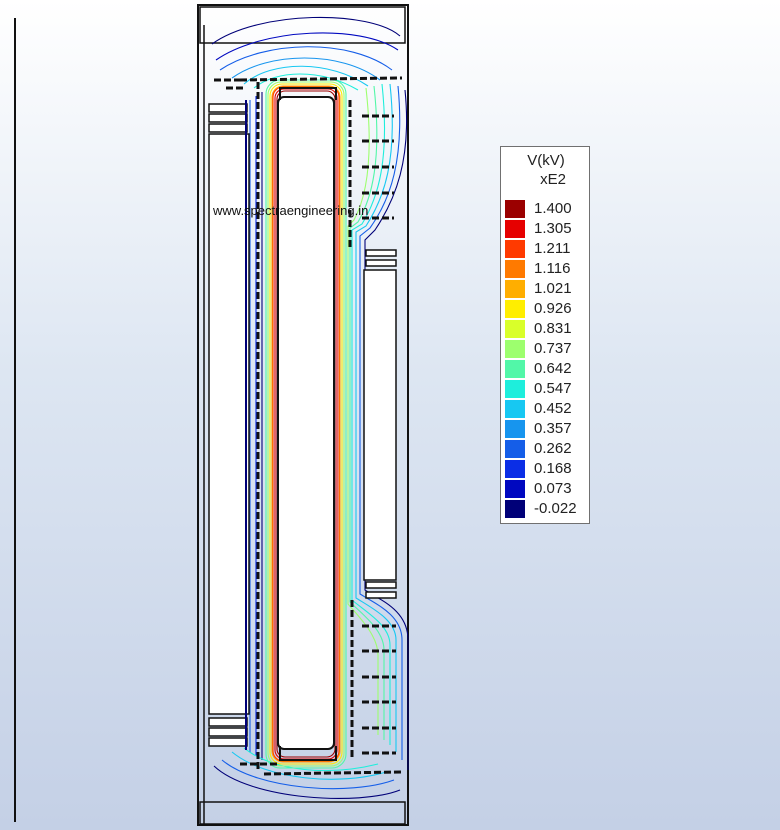 The width and height of the screenshot is (780, 830). I want to click on legend-title-unit: V(kV), so click(546, 160).